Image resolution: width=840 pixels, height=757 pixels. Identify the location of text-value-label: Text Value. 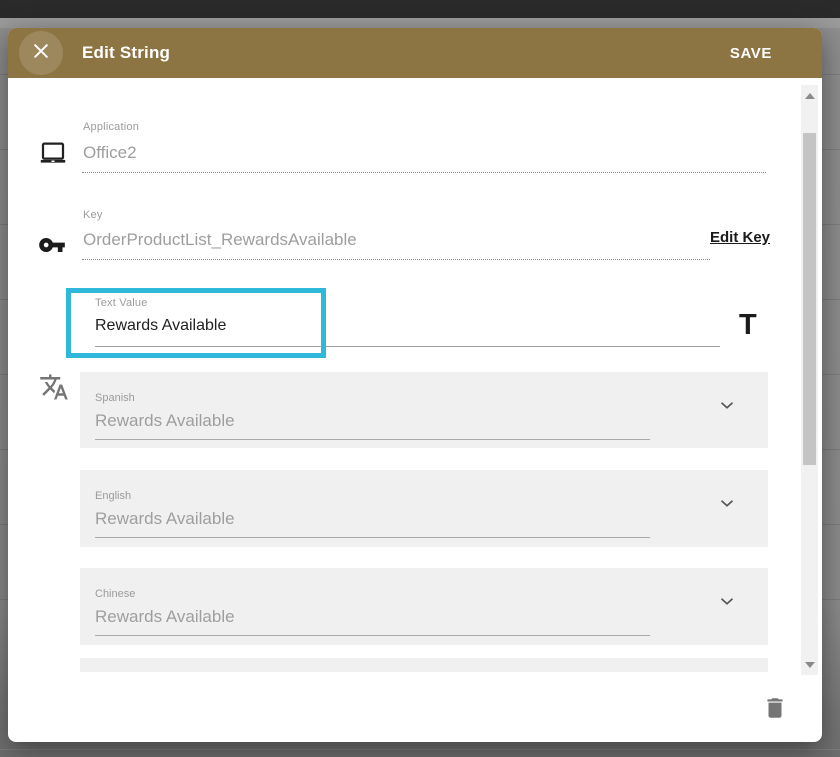
(121, 303).